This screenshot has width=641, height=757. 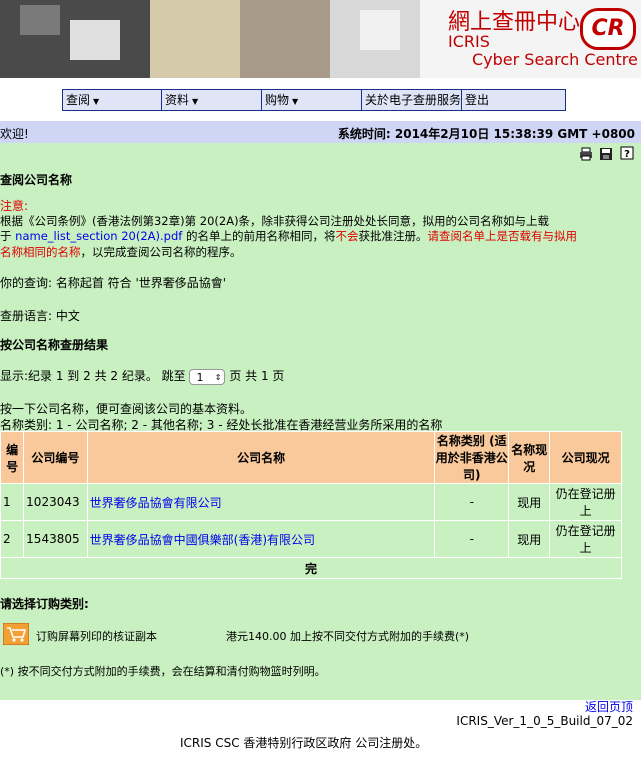 What do you see at coordinates (347, 236) in the screenshot?
I see `notice-bad: 不会` at bounding box center [347, 236].